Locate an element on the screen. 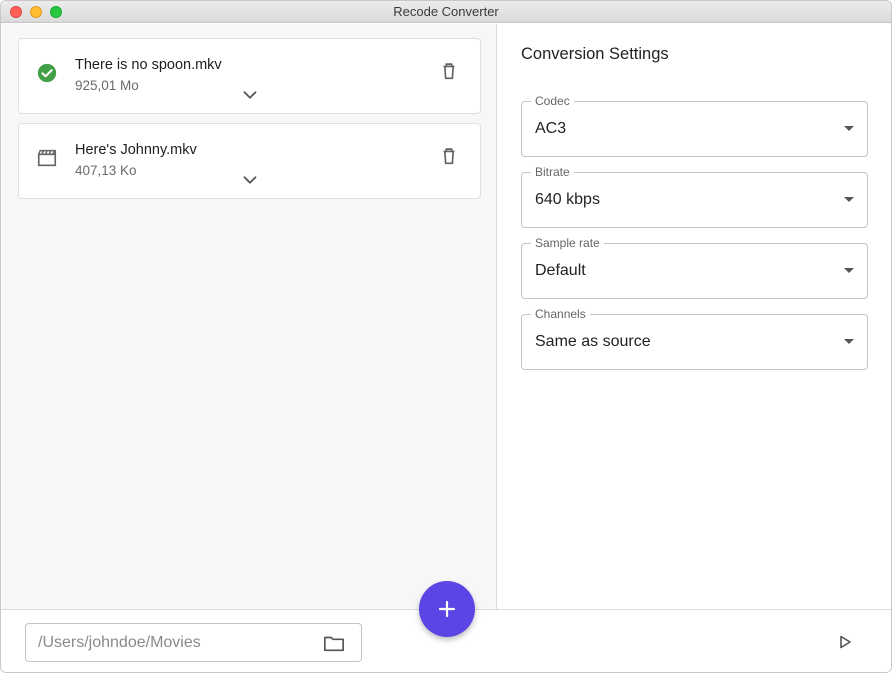 This screenshot has height=673, width=892. file-name: Here's Johnny.mkv is located at coordinates (136, 150).